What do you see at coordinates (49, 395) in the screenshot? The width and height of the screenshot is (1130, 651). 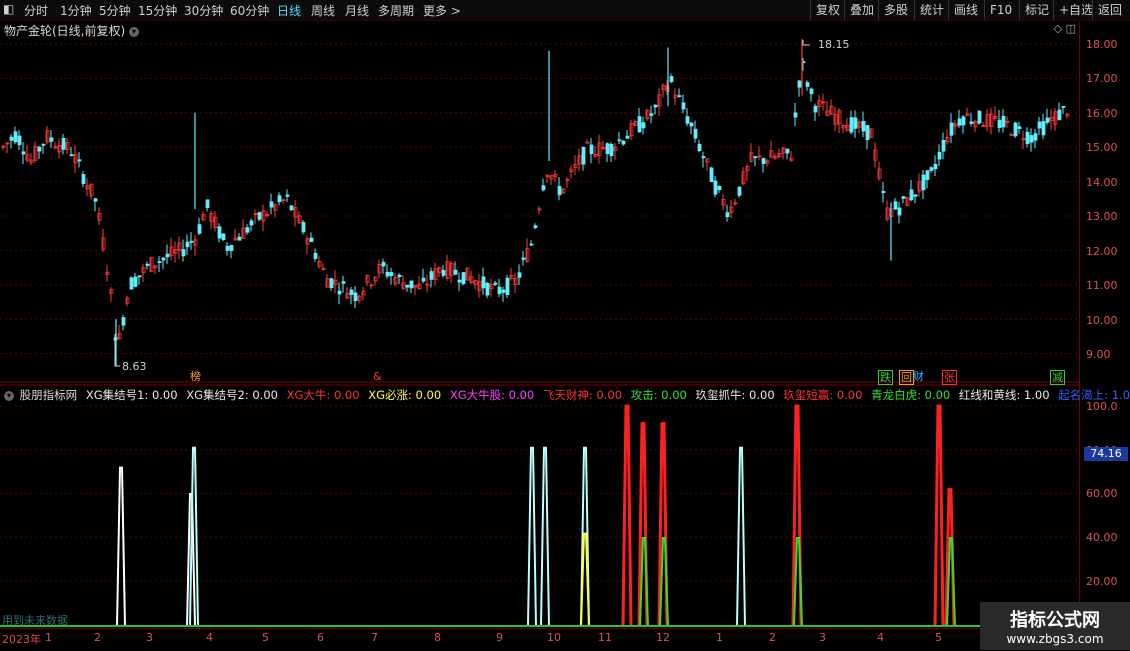 I see `indicator-name: 股朋指标网` at bounding box center [49, 395].